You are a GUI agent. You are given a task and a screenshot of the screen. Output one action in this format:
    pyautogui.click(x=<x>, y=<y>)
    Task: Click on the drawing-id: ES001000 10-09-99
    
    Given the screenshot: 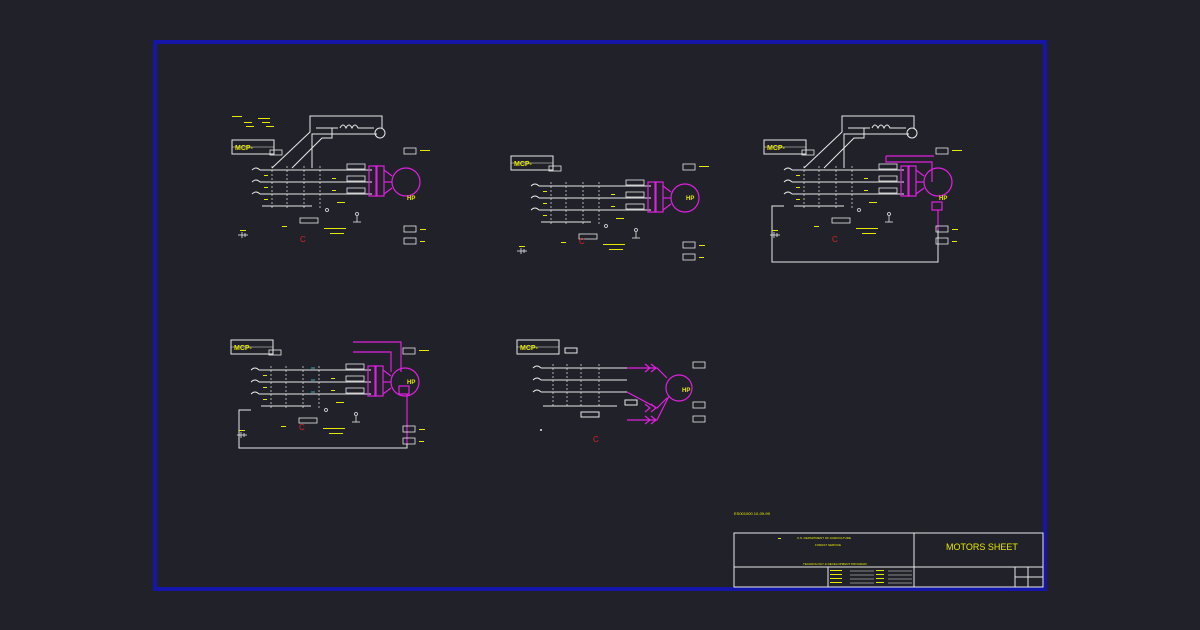 What is the action you would take?
    pyautogui.click(x=752, y=513)
    